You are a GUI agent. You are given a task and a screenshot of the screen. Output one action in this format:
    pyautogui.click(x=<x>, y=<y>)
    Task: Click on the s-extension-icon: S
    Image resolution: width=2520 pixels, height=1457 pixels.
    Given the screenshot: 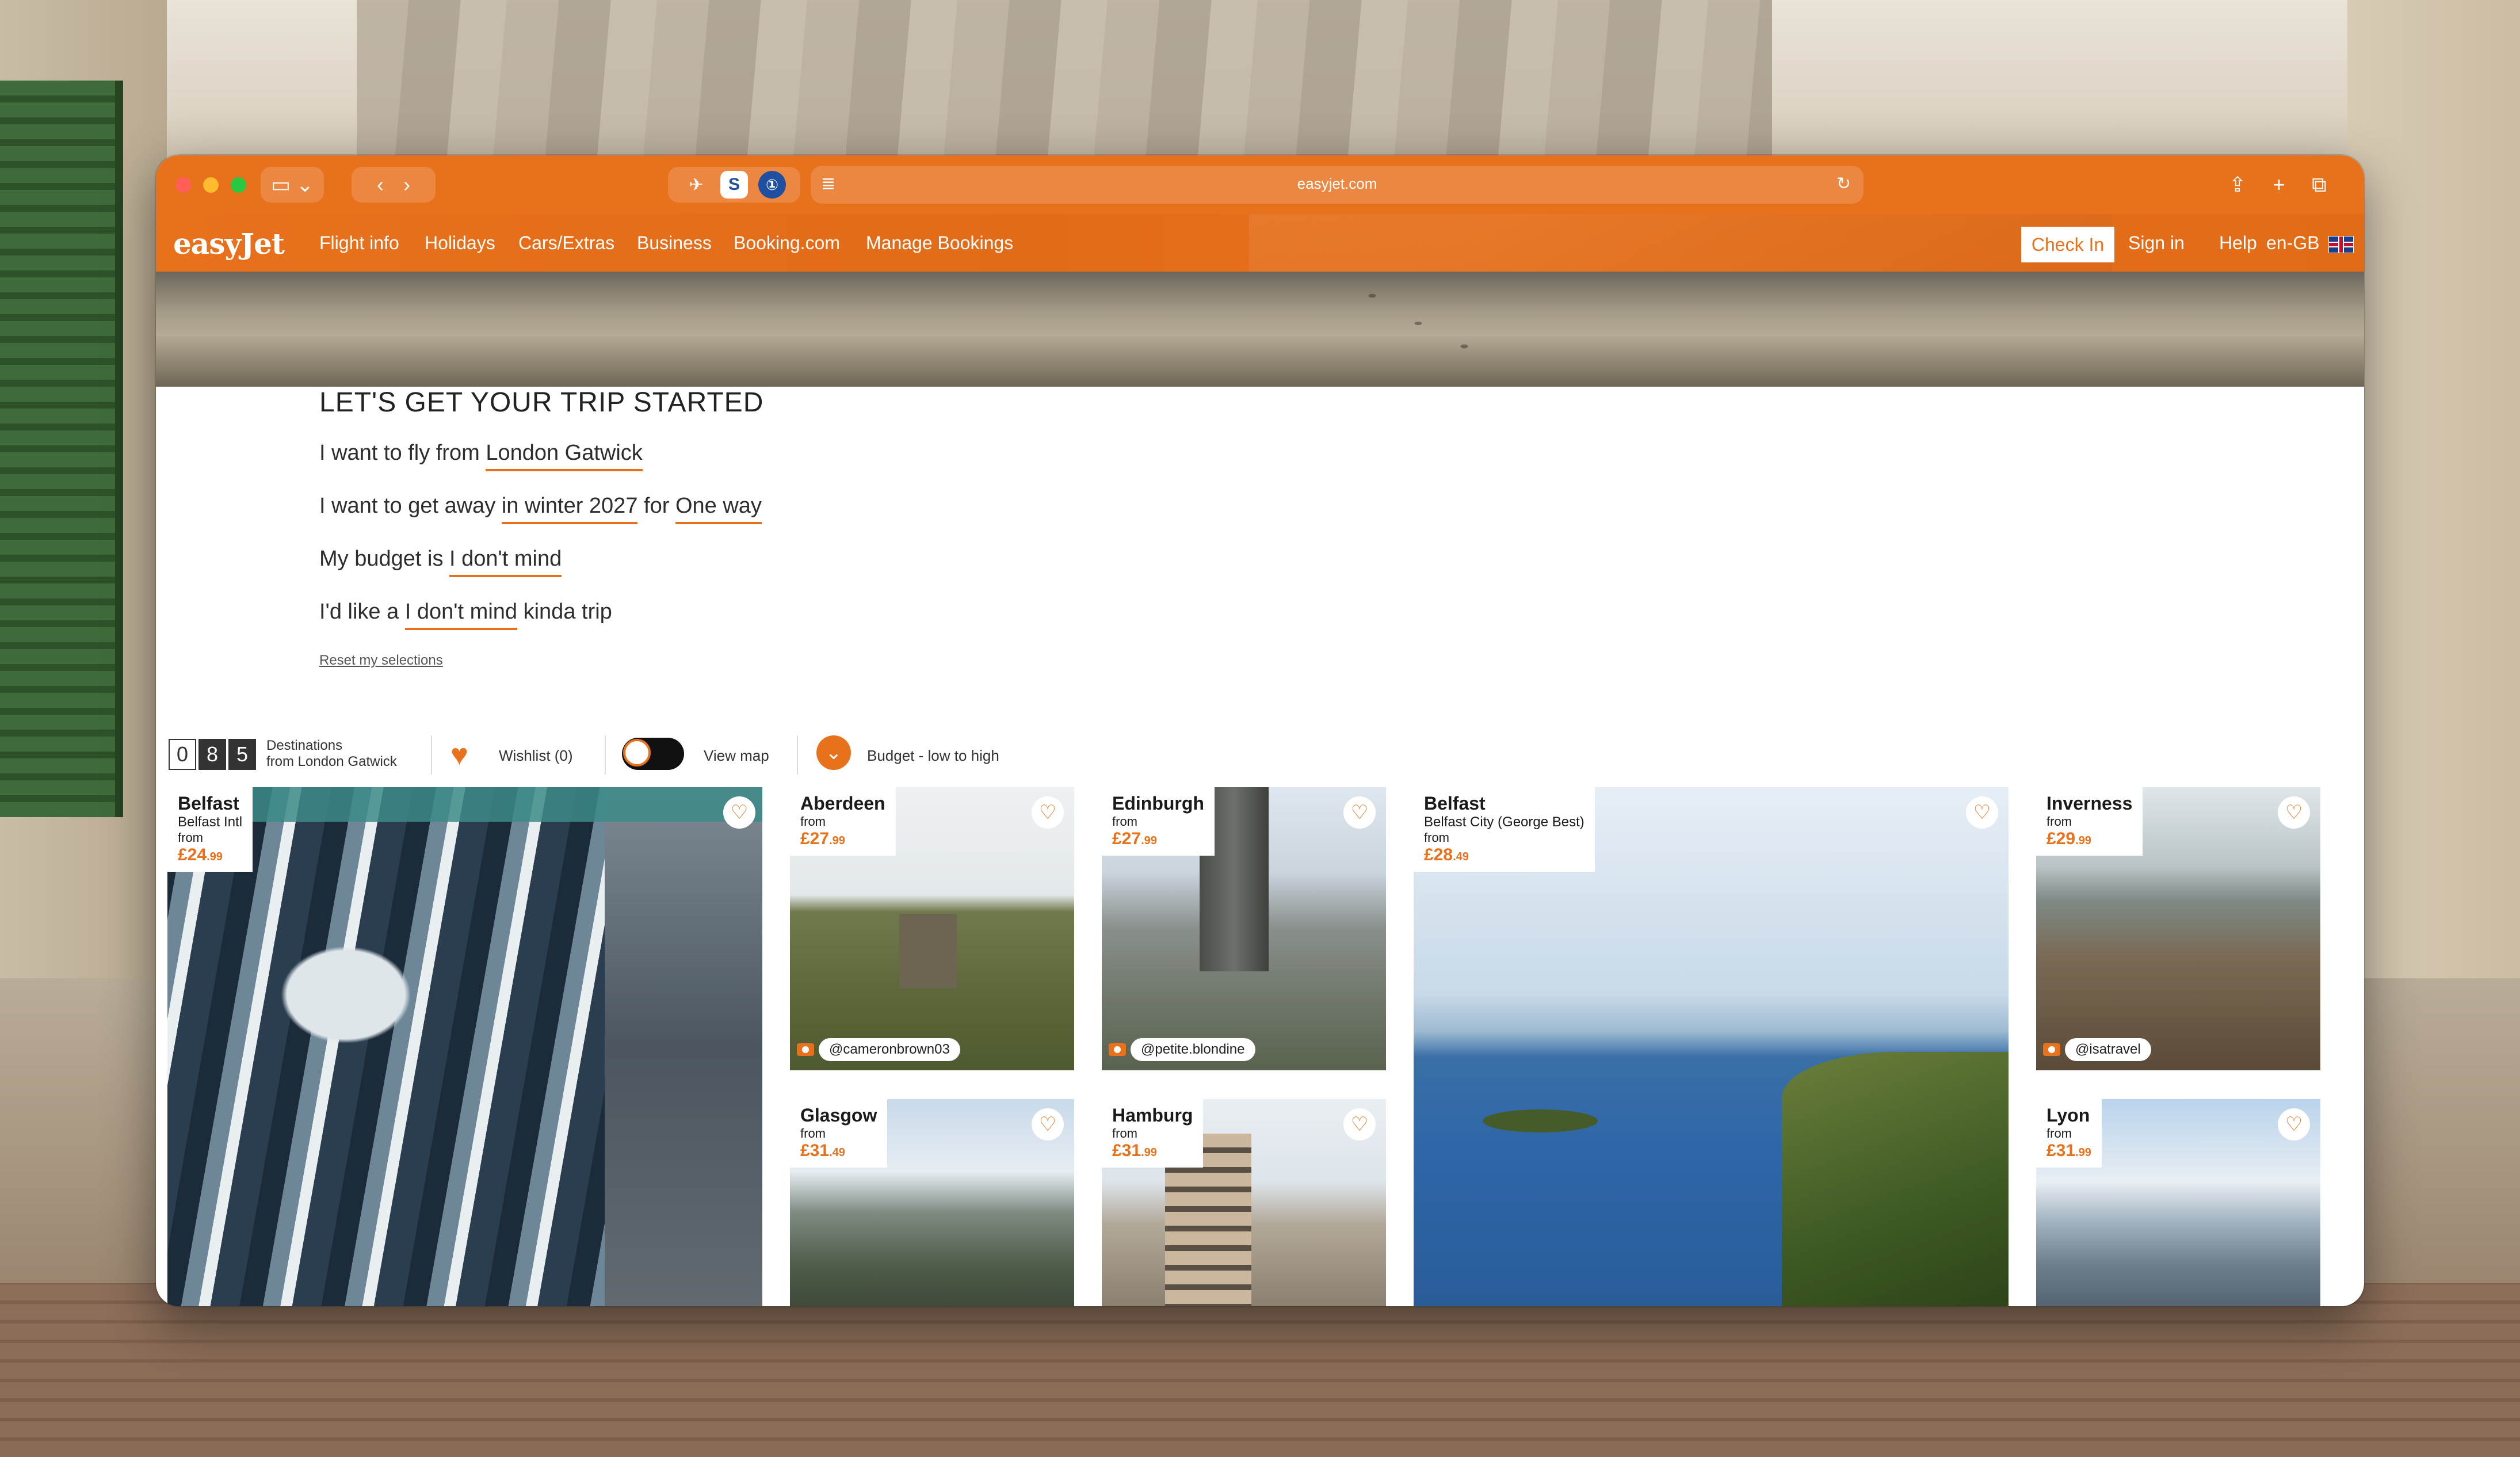 What is the action you would take?
    pyautogui.click(x=734, y=185)
    